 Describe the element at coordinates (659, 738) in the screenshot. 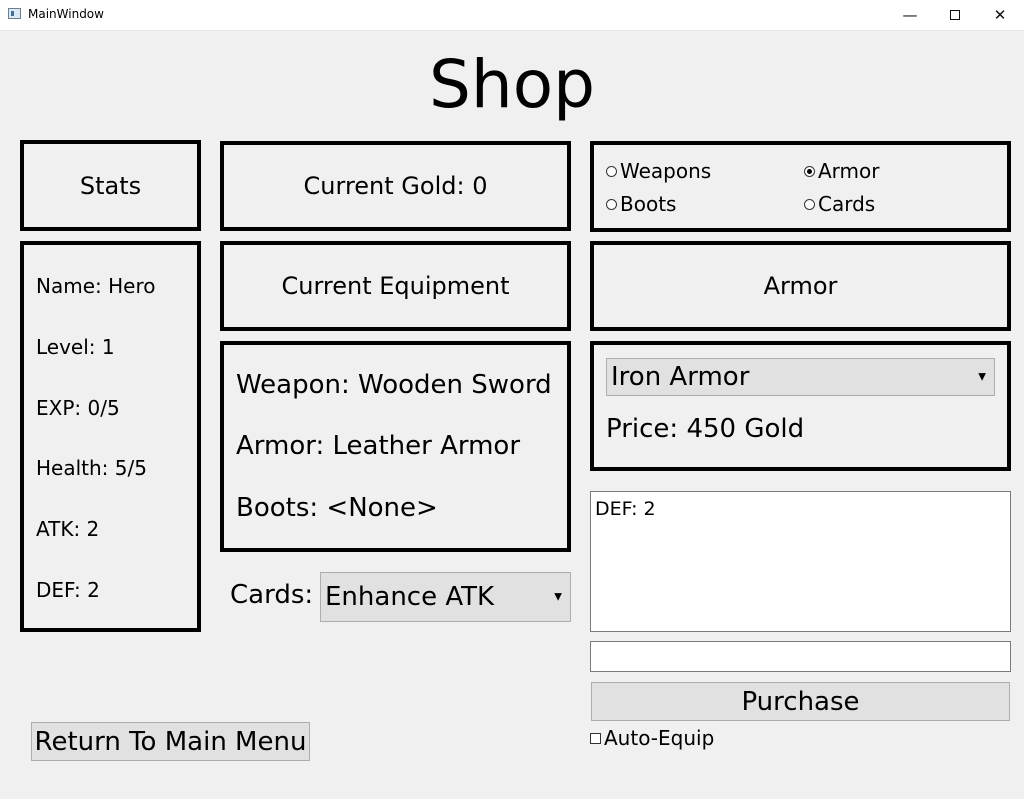

I see `auto-equip-label: Auto-Equip` at that location.